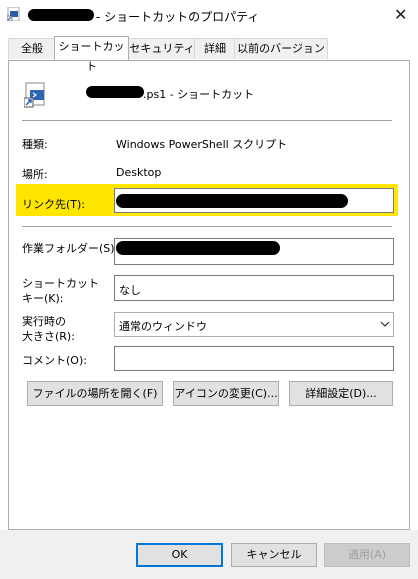  I want to click on tab-previous-versions: 以前のバージョン, so click(281, 48).